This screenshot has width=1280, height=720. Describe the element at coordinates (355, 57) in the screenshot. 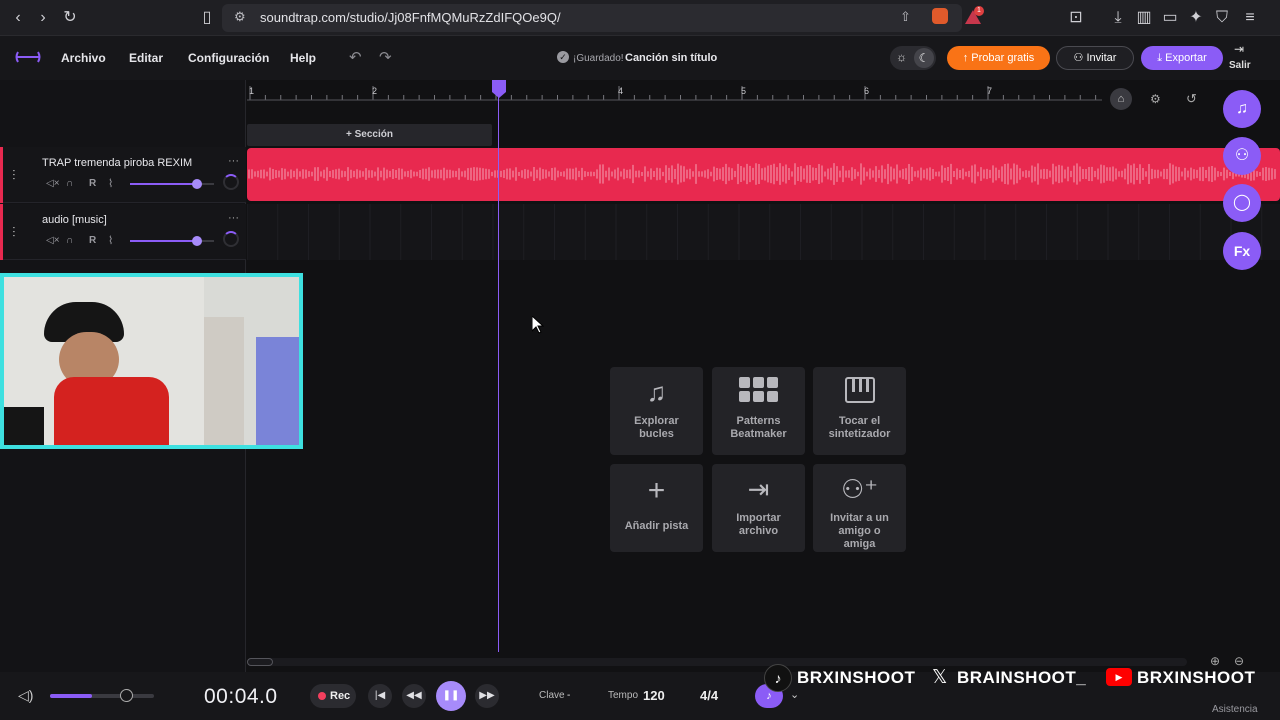

I see `undo-icon: ↶` at that location.